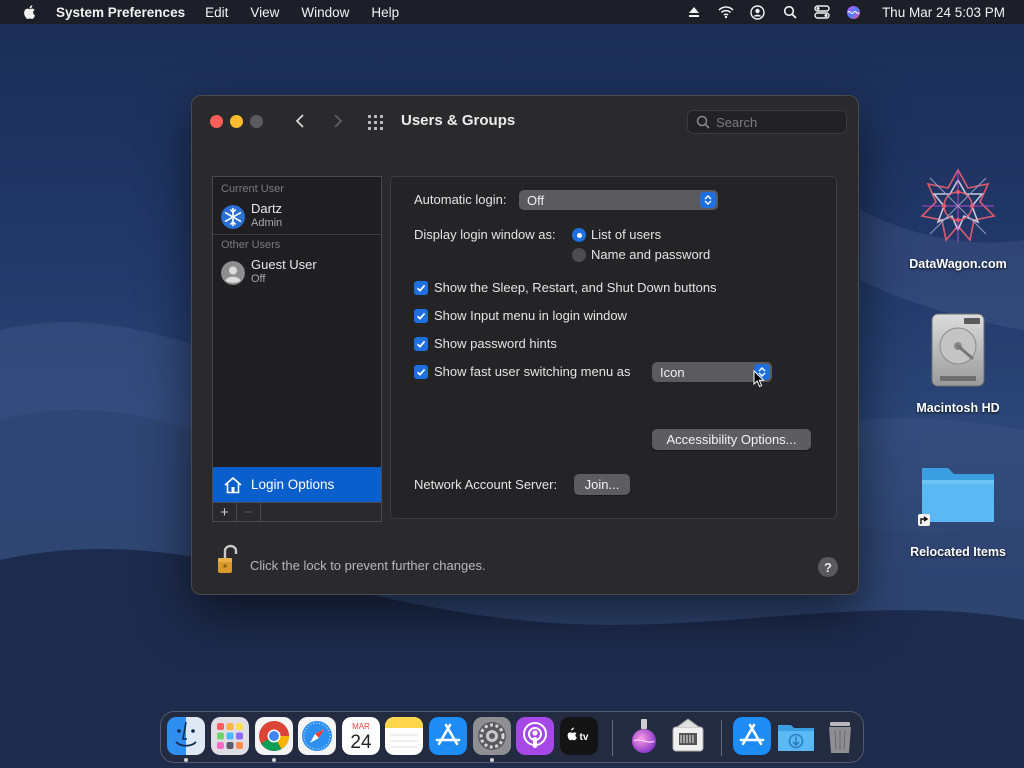 The width and height of the screenshot is (1024, 768). Describe the element at coordinates (267, 208) in the screenshot. I see `user-name: Dartz` at that location.